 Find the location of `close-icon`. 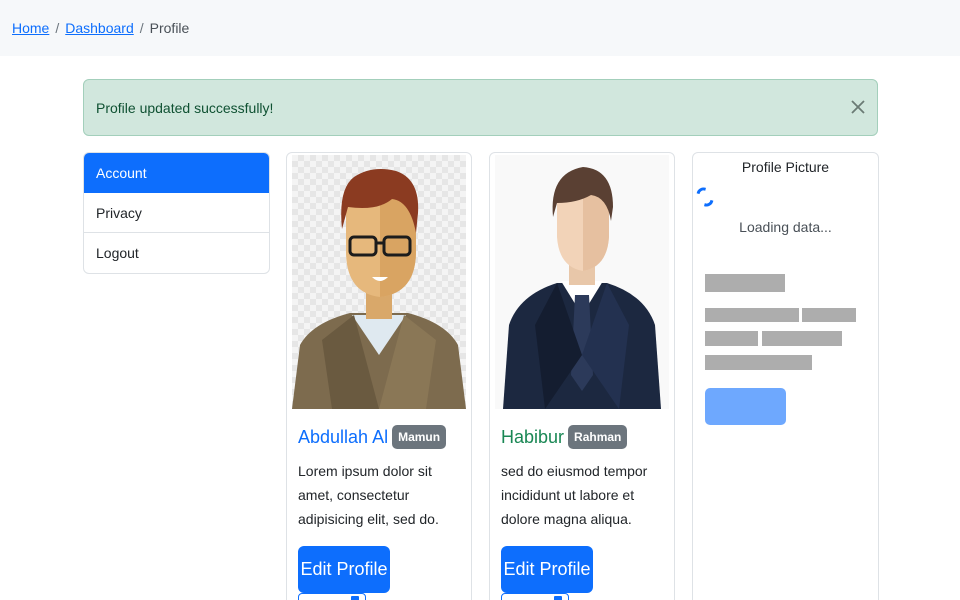

close-icon is located at coordinates (858, 107).